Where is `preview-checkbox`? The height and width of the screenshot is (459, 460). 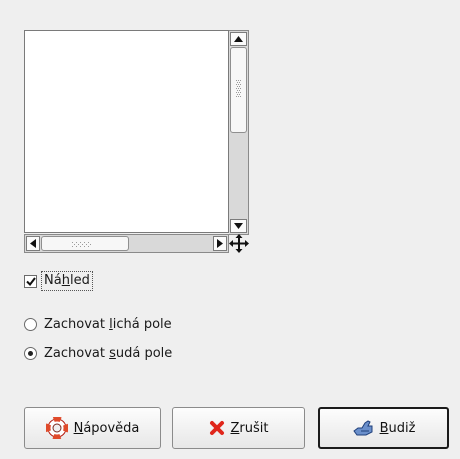 preview-checkbox is located at coordinates (30, 281).